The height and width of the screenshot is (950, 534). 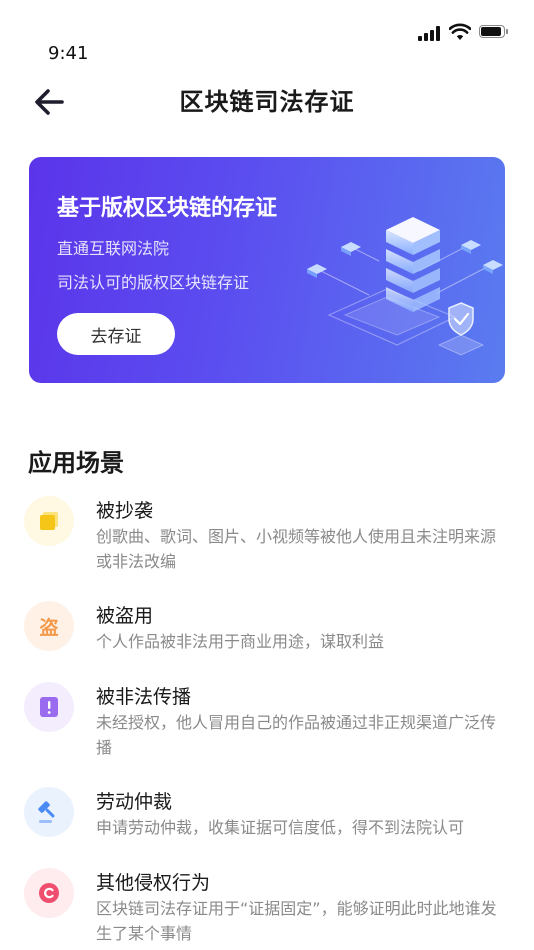 I want to click on wifi-icon, so click(x=460, y=31).